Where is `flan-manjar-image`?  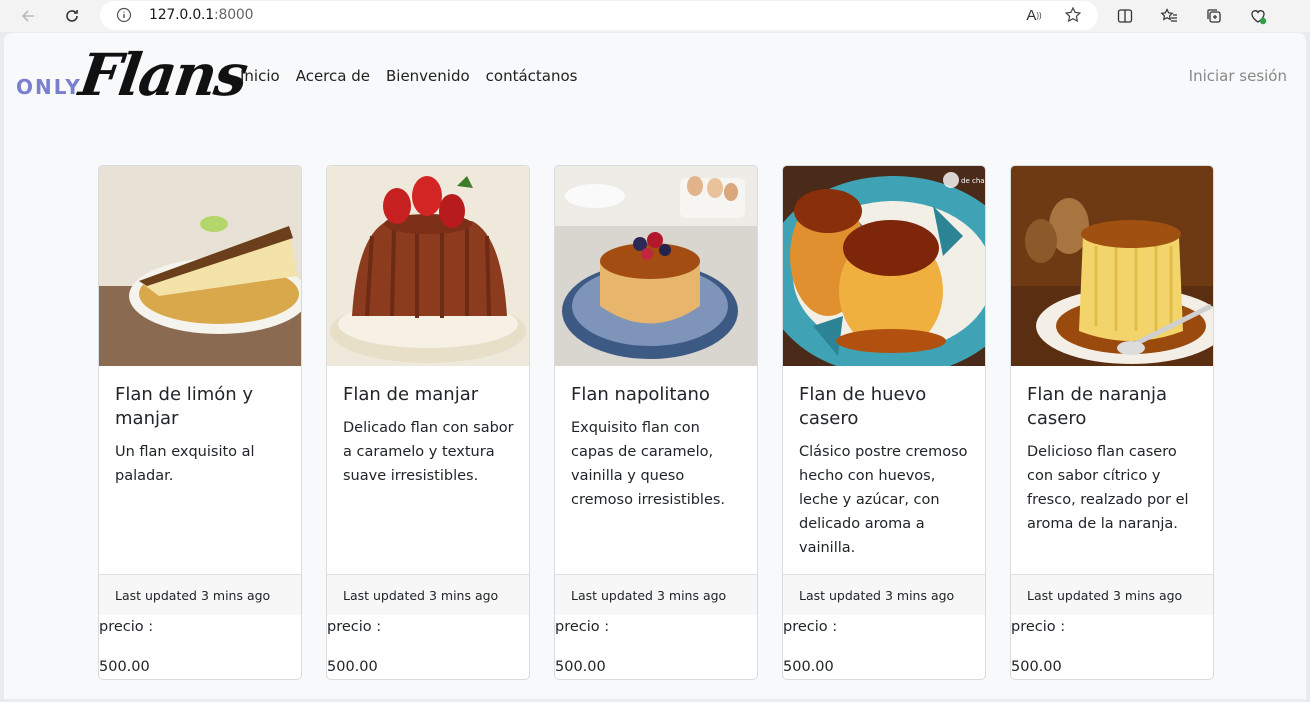 flan-manjar-image is located at coordinates (428, 266).